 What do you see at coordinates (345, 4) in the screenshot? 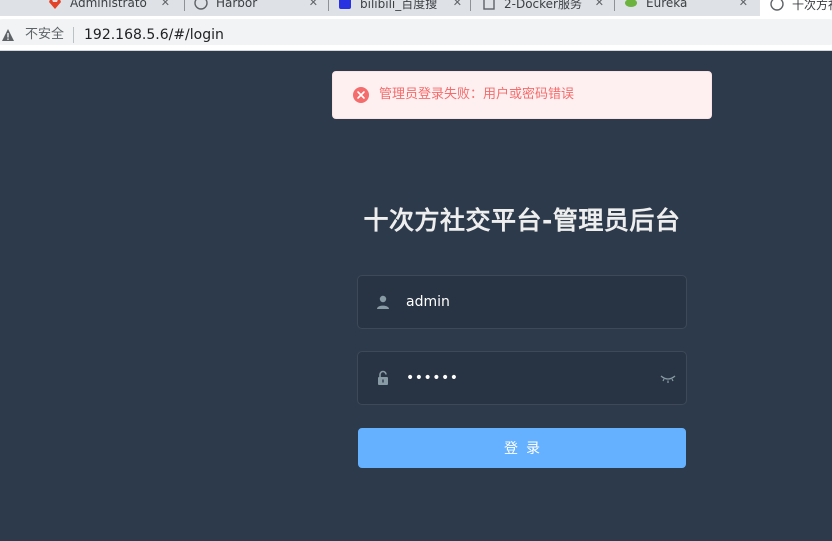
I see `baidu-paw-icon` at bounding box center [345, 4].